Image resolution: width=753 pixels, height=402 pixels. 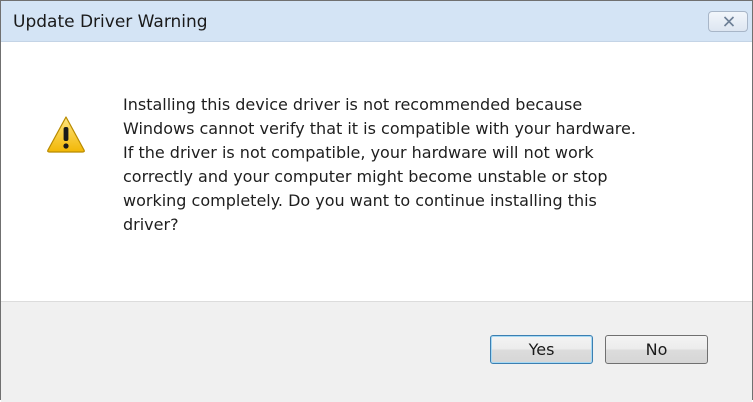 I want to click on dialog-title: Update Driver Warning, so click(x=110, y=22).